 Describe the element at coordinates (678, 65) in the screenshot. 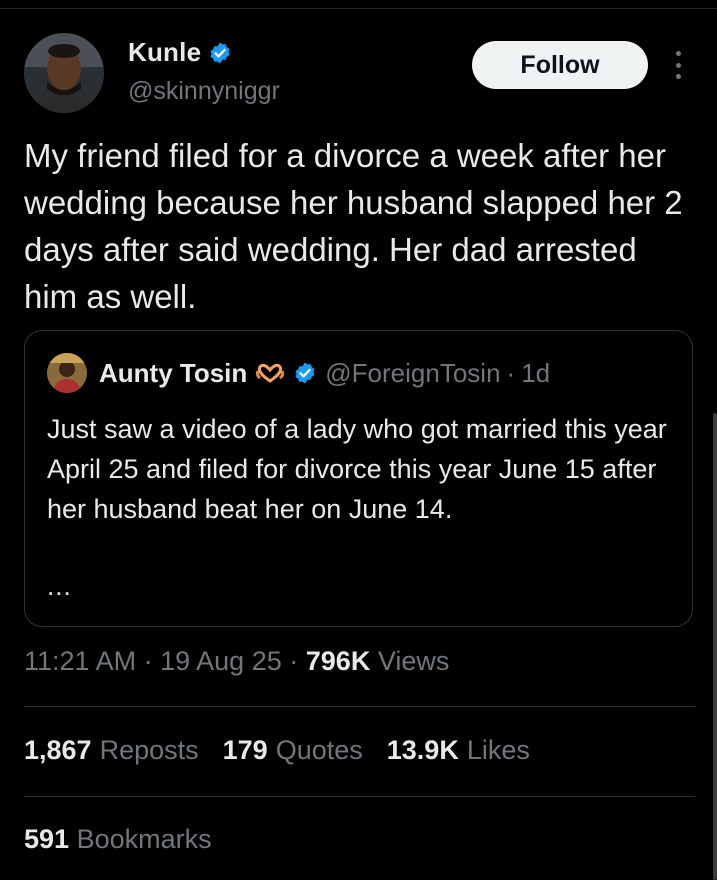

I see `more-vertical-icon` at that location.